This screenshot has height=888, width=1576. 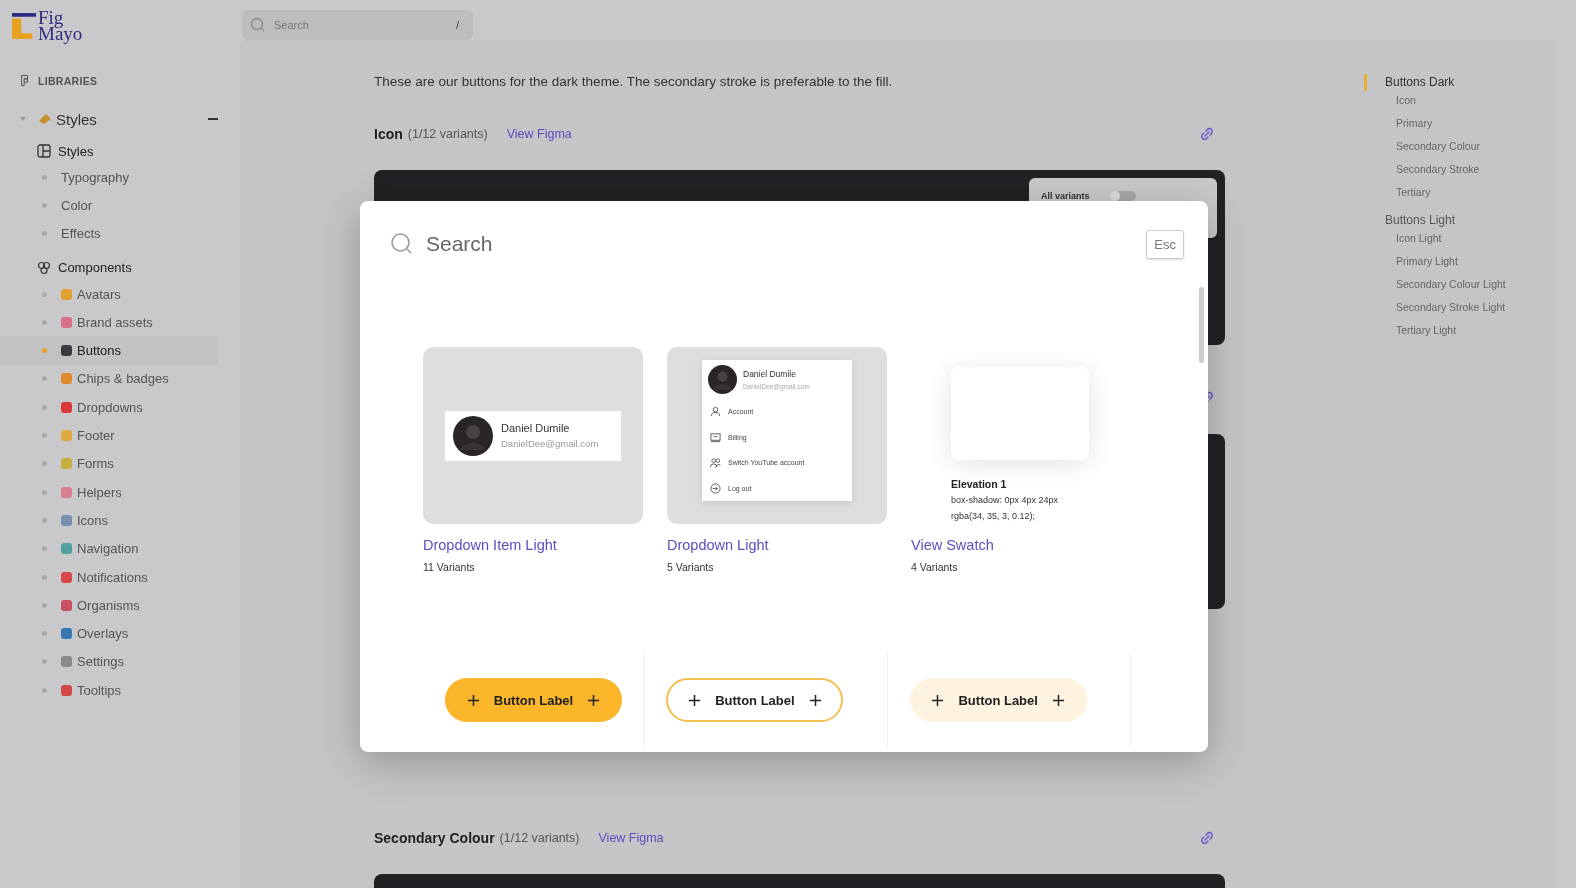 What do you see at coordinates (109, 633) in the screenshot?
I see `sidebar-item: Overlays` at bounding box center [109, 633].